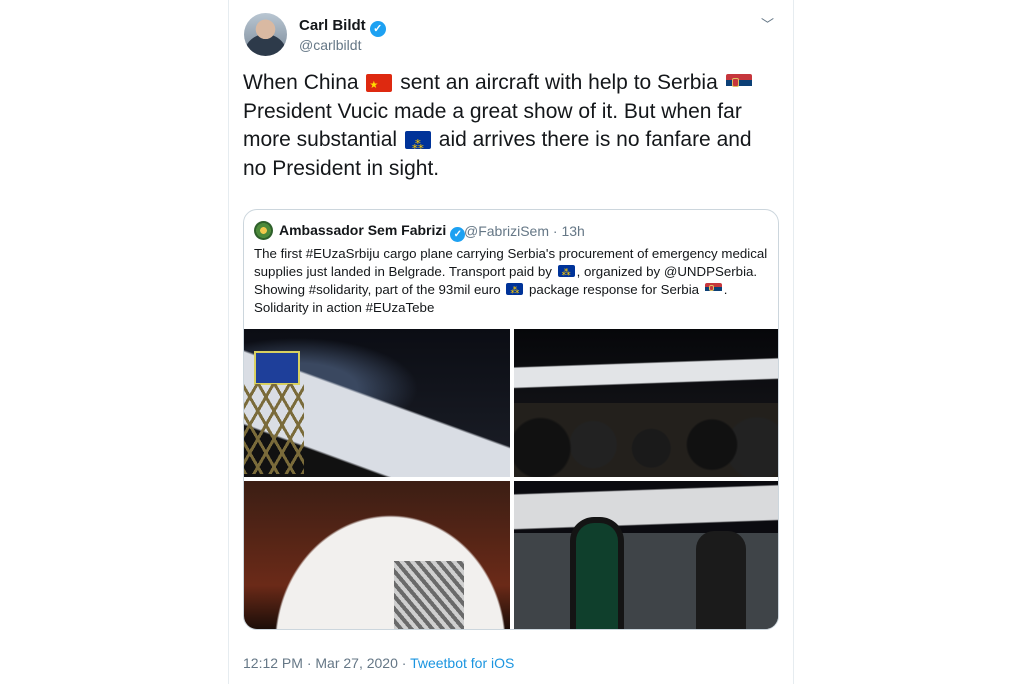 This screenshot has height=684, width=1024. I want to click on verified-badge-icon: ✓, so click(377, 29).